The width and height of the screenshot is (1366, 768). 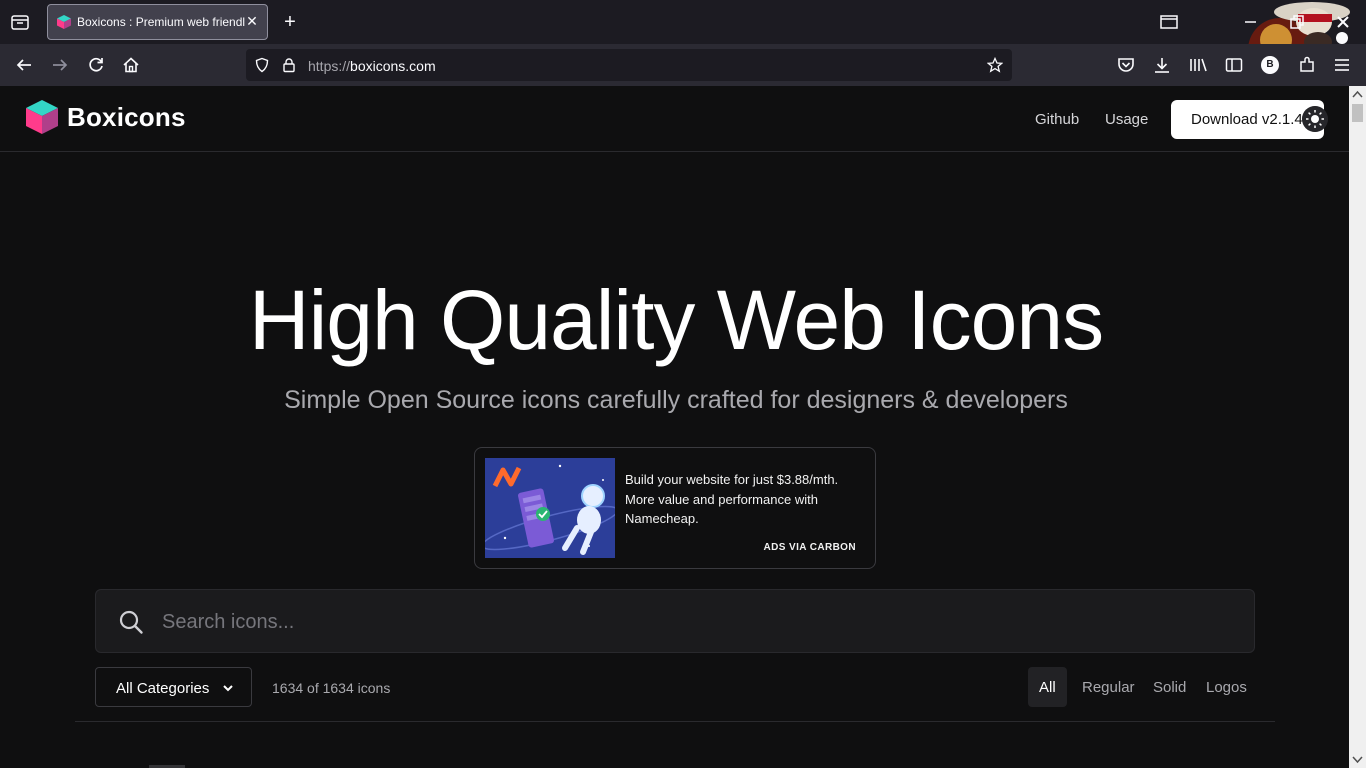 I want to click on chevron-down-icon, so click(x=228, y=688).